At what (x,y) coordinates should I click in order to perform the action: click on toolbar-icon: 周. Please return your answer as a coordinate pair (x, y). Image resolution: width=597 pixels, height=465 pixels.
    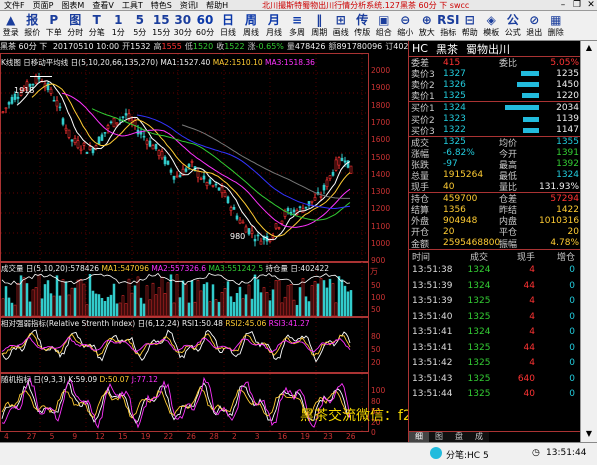
    Looking at the image, I should click on (250, 20).